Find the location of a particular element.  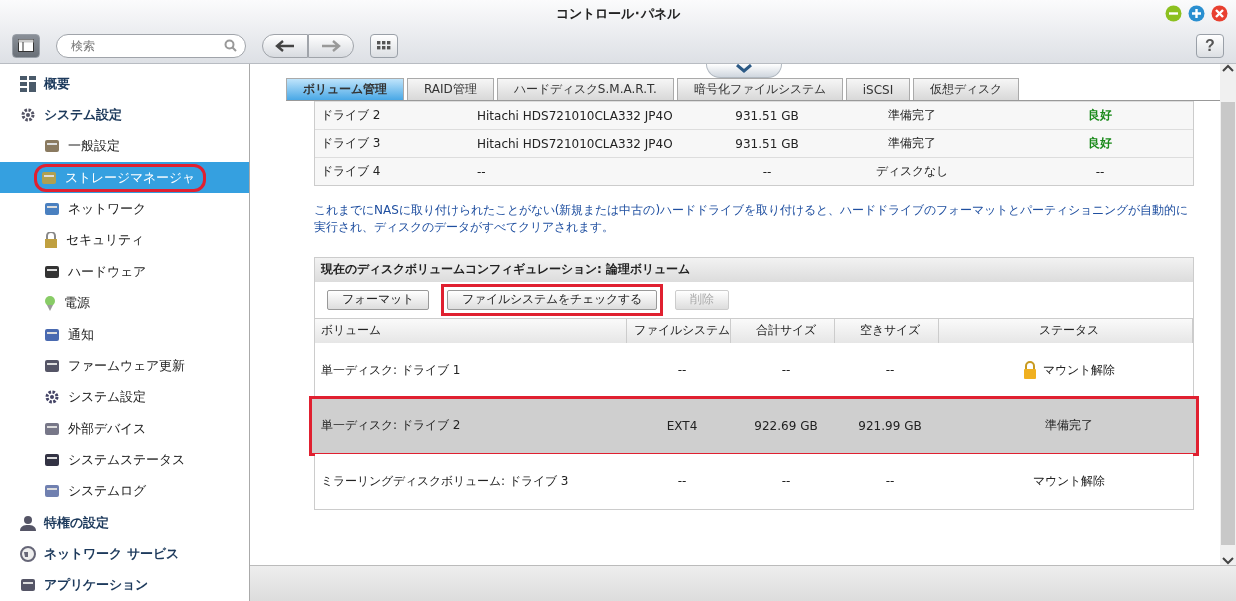

sidebar-label: 特権の設定 is located at coordinates (76, 522).